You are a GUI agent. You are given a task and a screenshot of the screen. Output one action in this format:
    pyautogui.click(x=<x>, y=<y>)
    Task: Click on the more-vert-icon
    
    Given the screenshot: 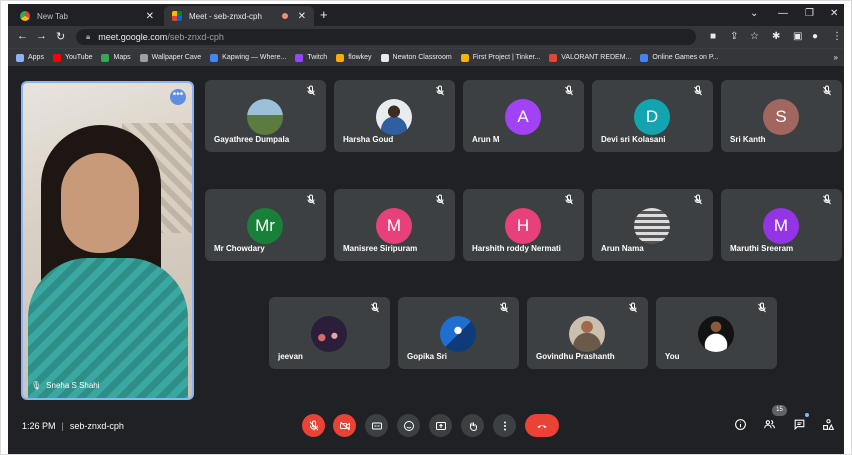 What is the action you would take?
    pyautogui.click(x=504, y=425)
    